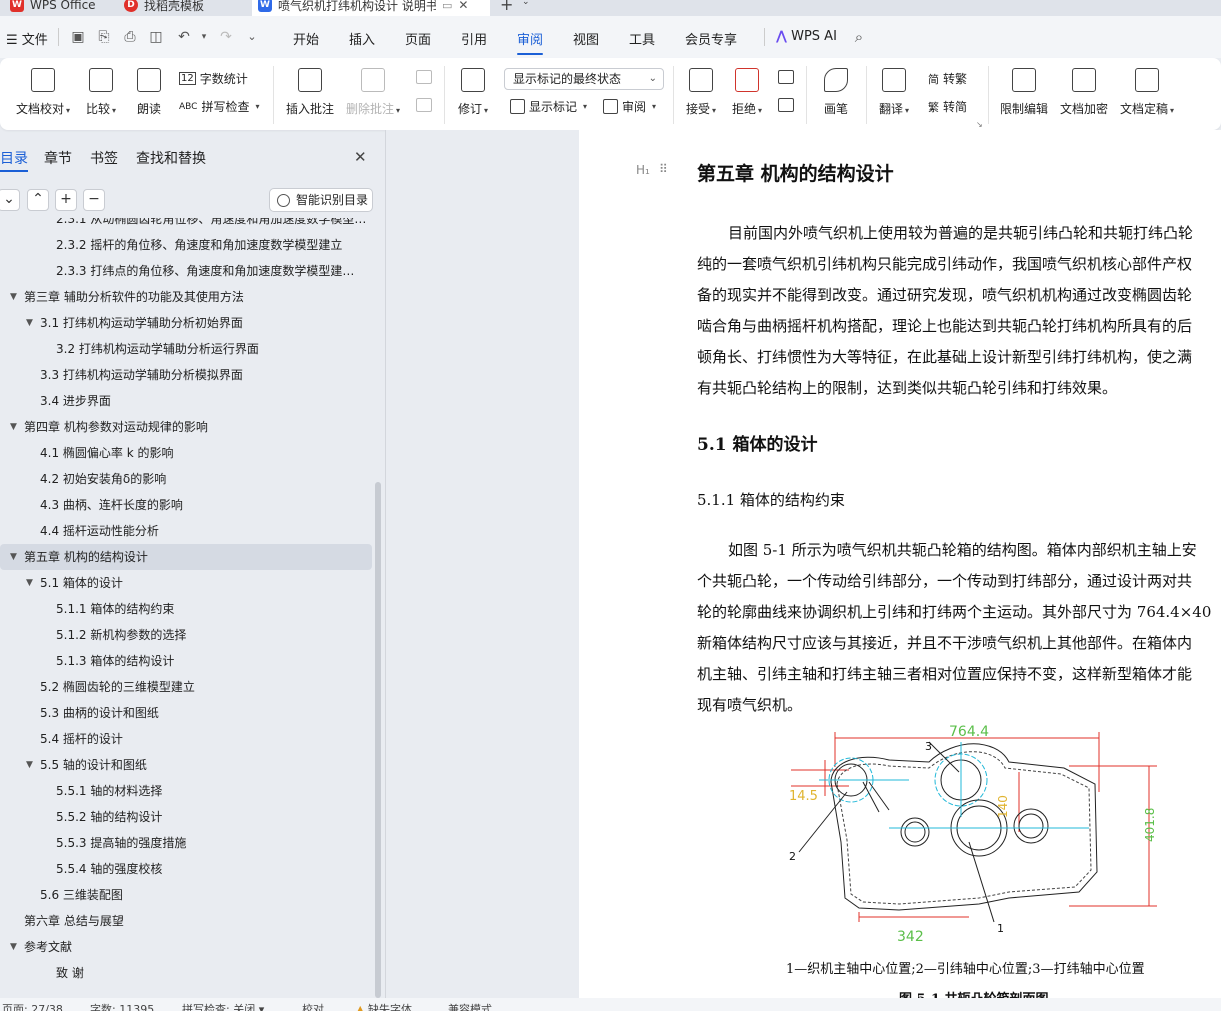 This screenshot has width=1221, height=1011. What do you see at coordinates (66, 200) in the screenshot?
I see `promote-level-button: +` at bounding box center [66, 200].